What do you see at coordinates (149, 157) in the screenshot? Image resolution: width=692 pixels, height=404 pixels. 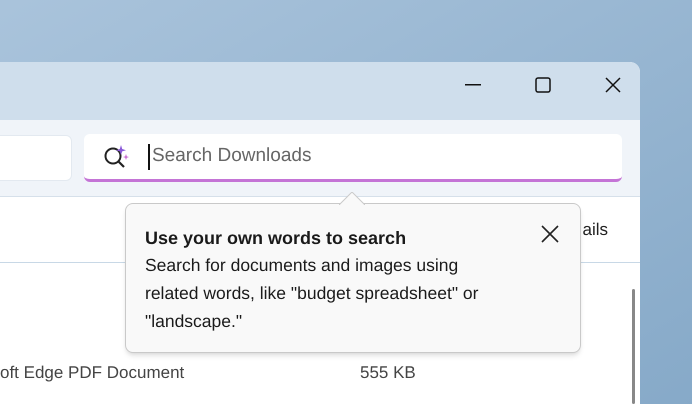 I see `text-cursor` at bounding box center [149, 157].